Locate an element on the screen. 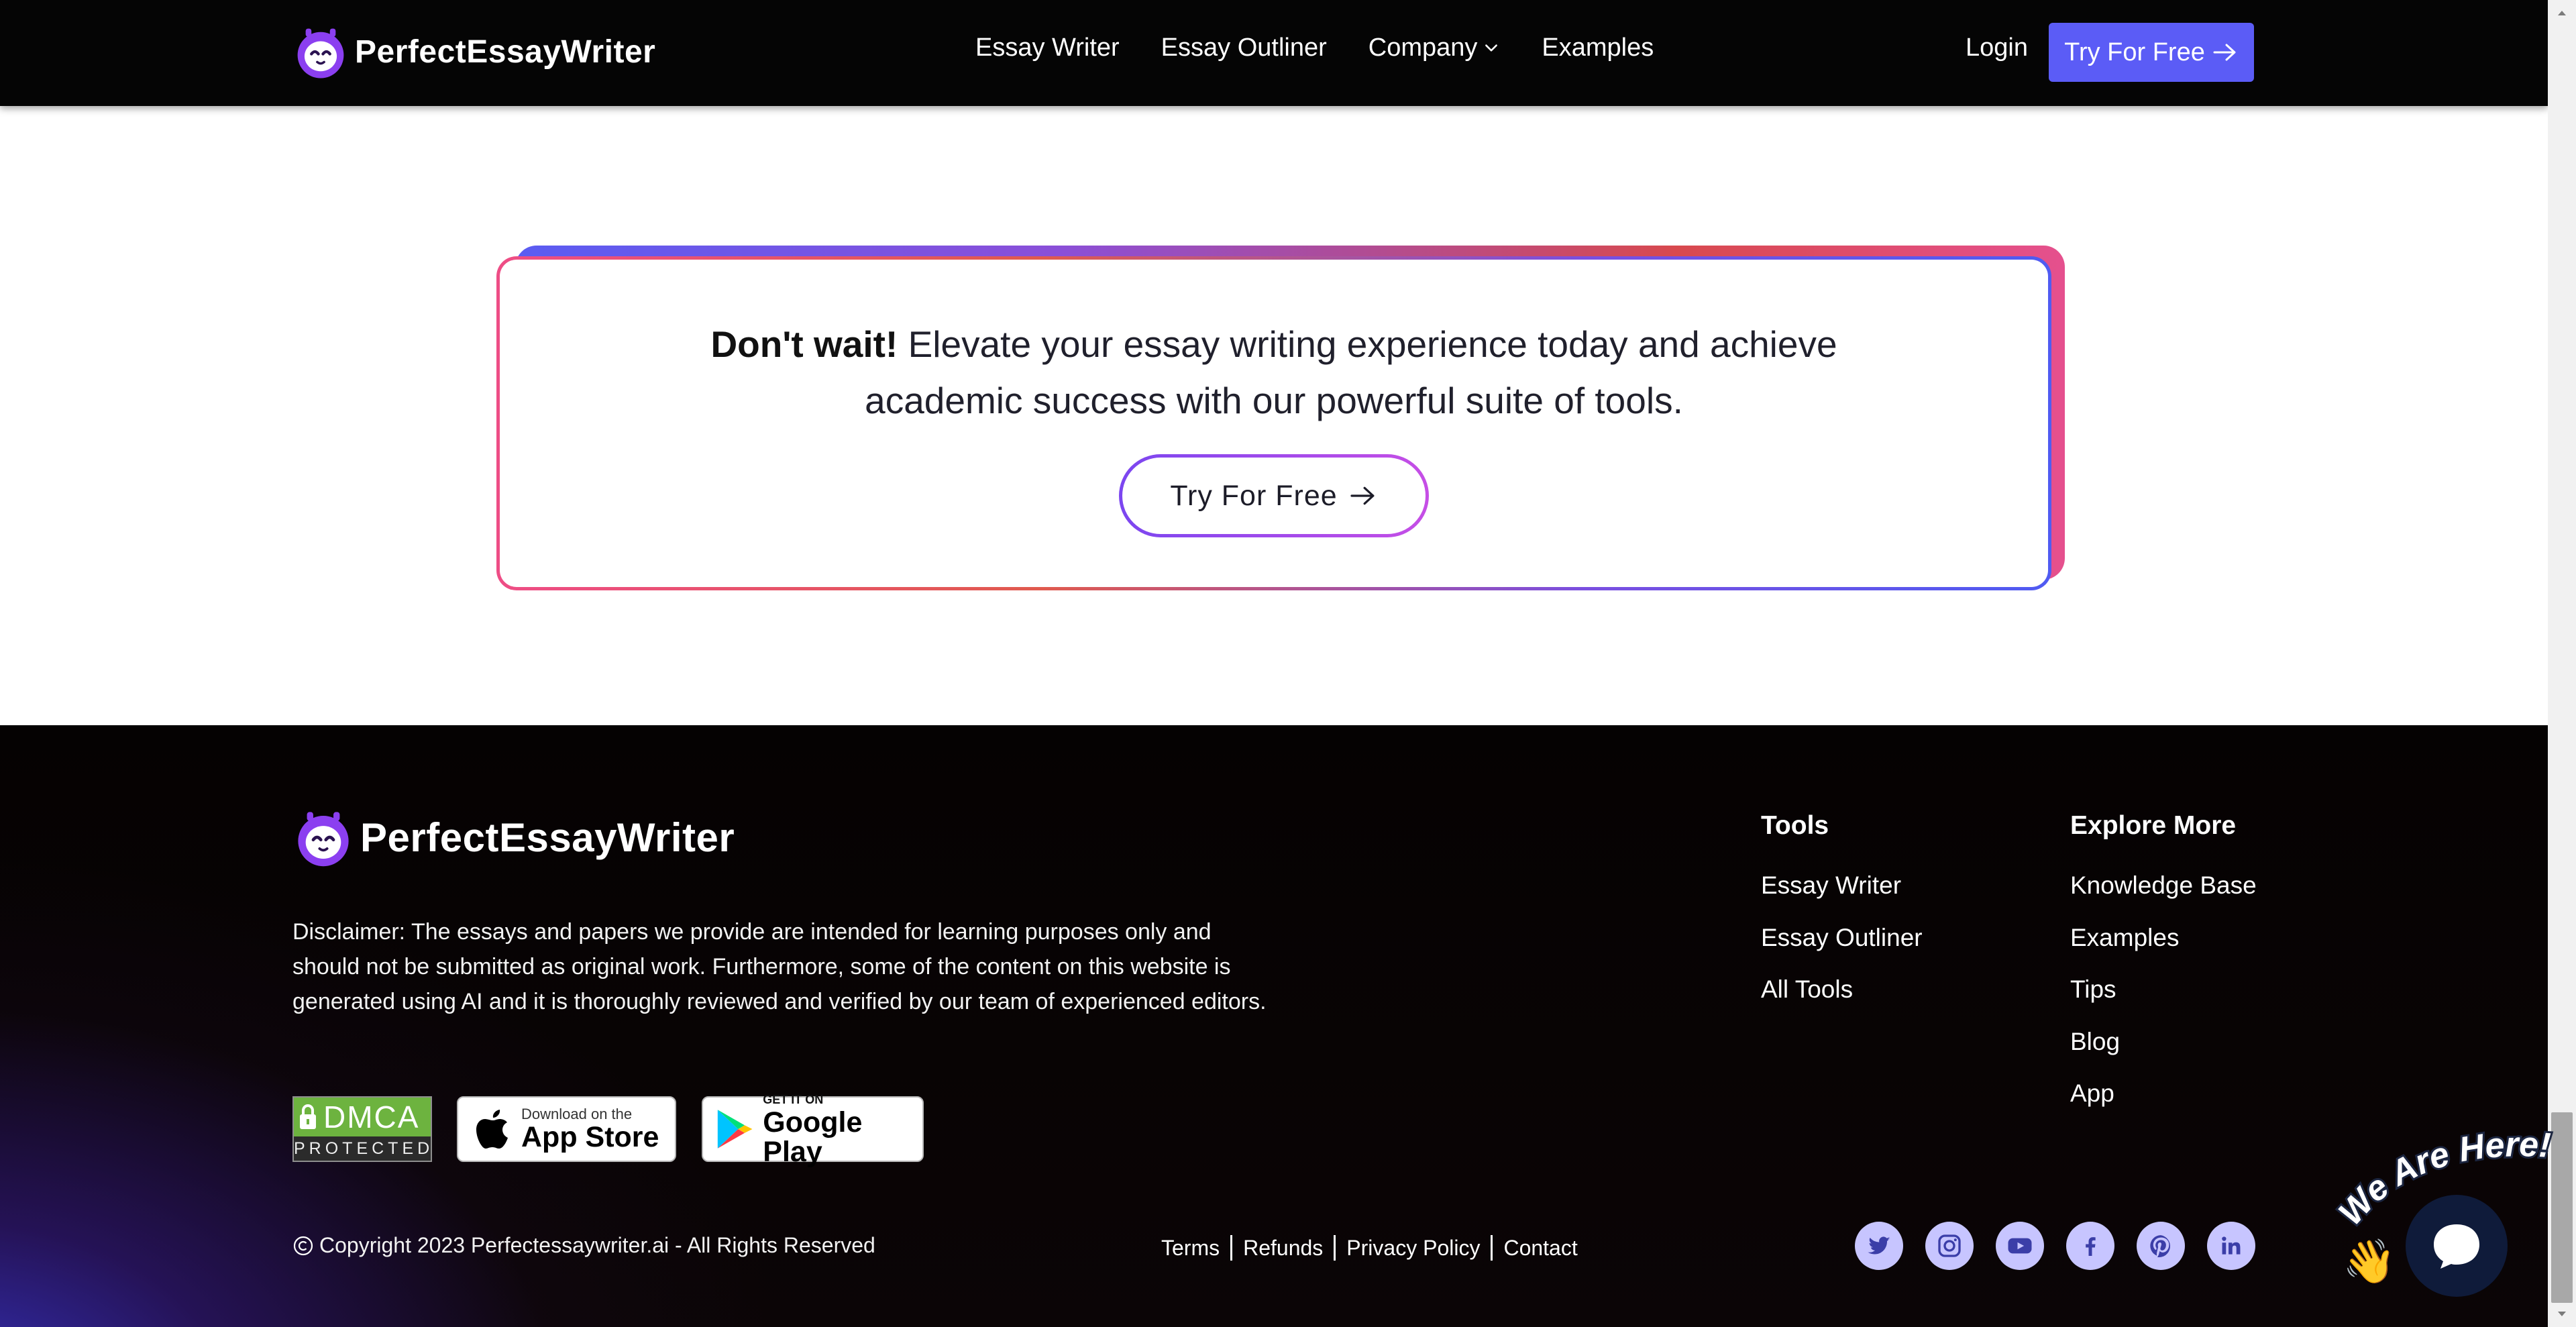 This screenshot has width=2576, height=1327. footer-link-essay-outliner: Essay Outliner is located at coordinates (1842, 938).